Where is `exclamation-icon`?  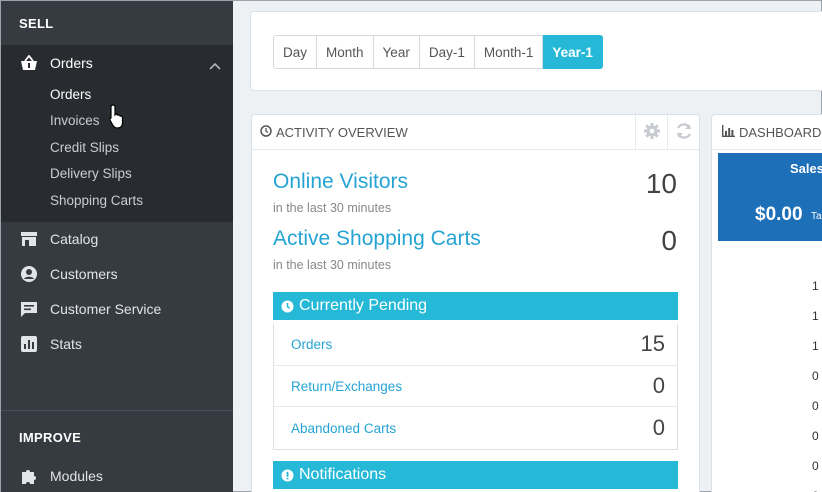
exclamation-icon is located at coordinates (287, 475).